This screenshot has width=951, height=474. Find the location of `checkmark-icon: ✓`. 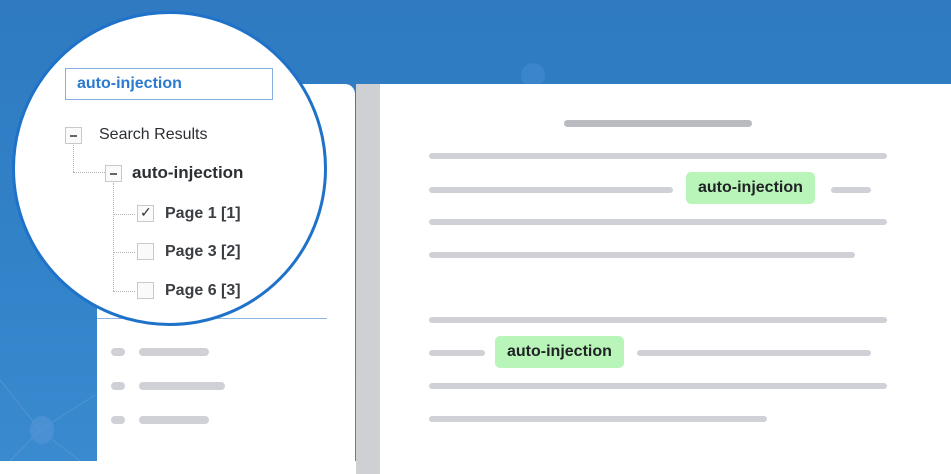

checkmark-icon: ✓ is located at coordinates (146, 212).